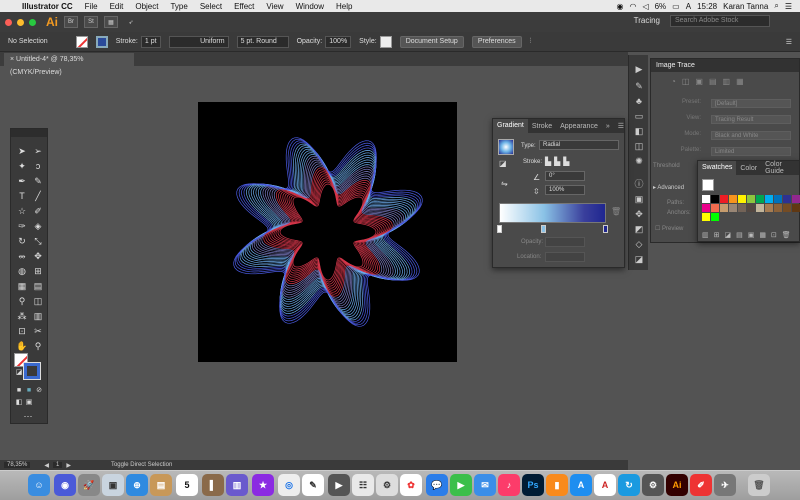  Describe the element at coordinates (639, 161) in the screenshot. I see `appearance-panel-icon: ✺` at that location.